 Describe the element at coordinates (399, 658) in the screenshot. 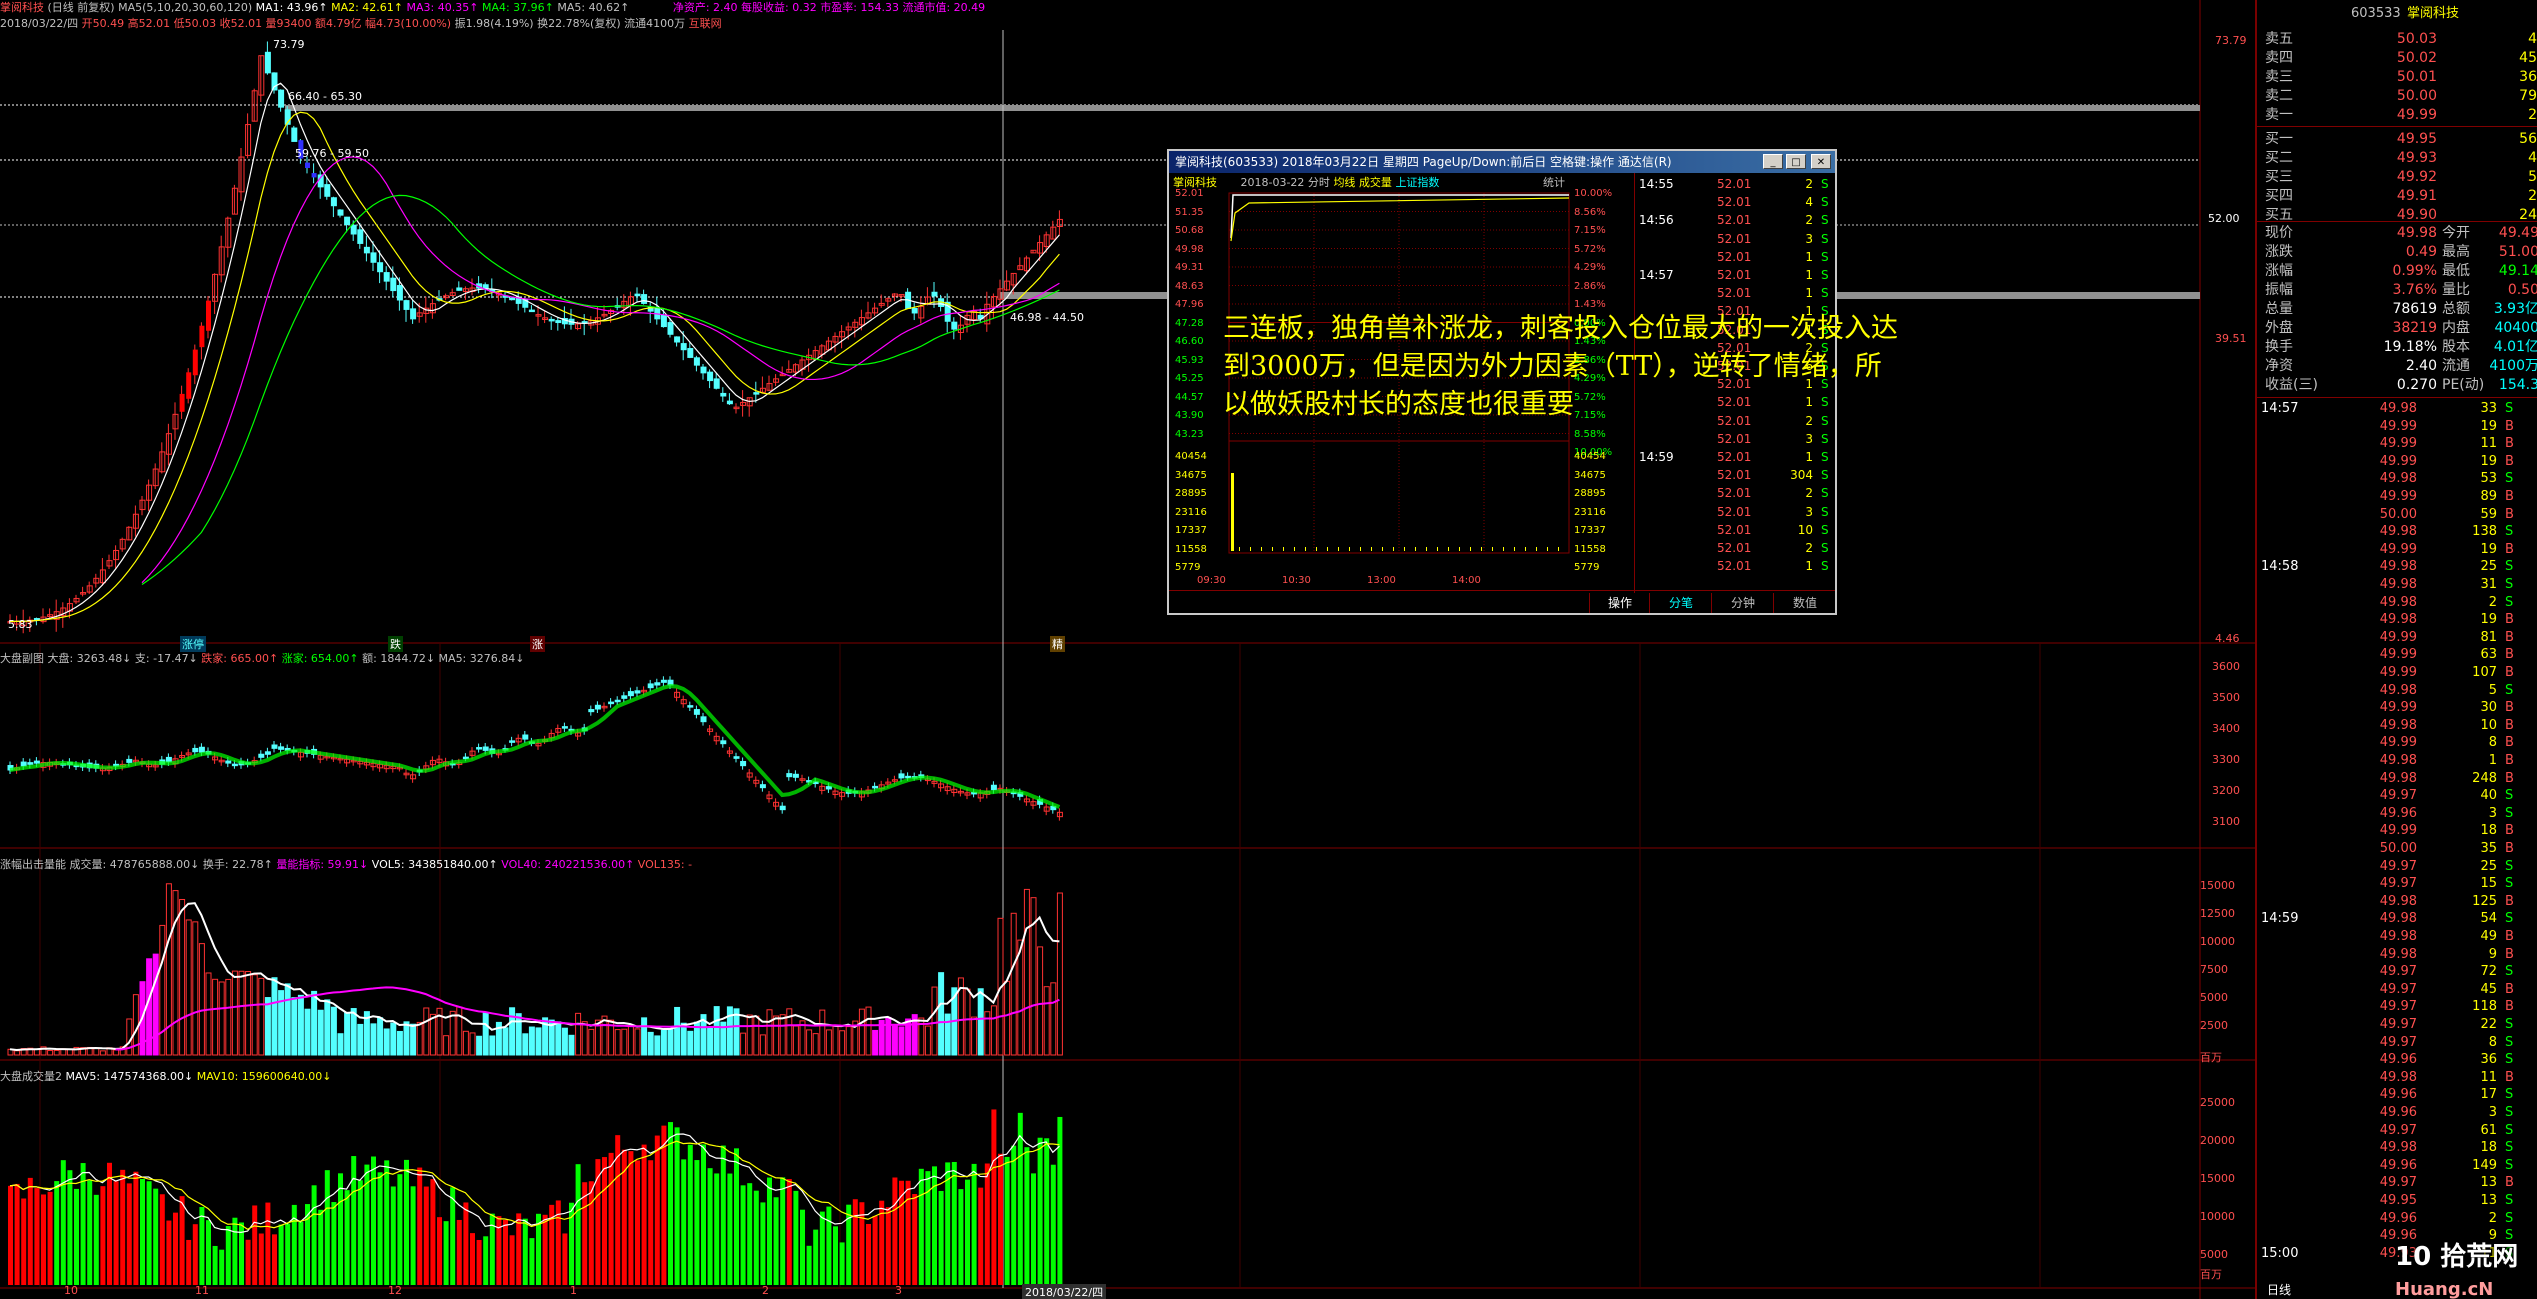

I see `index-amount: 额: 1844.72↓` at that location.